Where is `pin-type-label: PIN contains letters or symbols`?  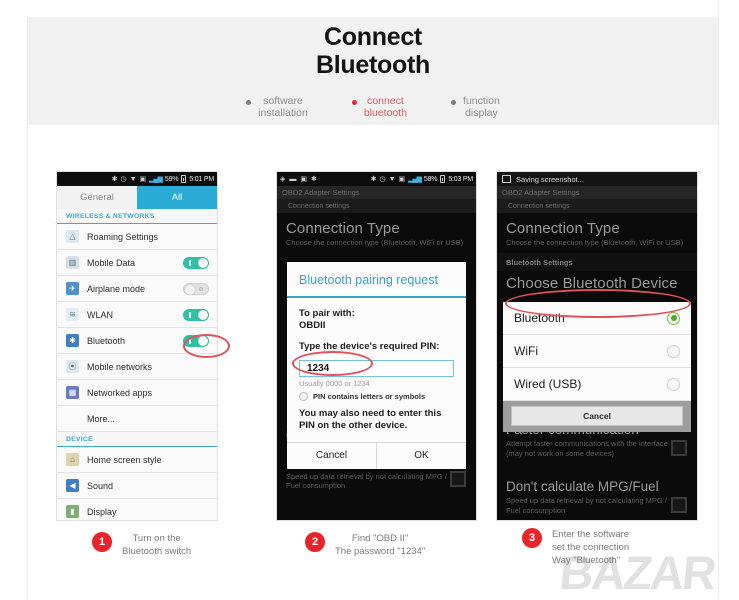
pin-type-label: PIN contains letters or symbols is located at coordinates (369, 396).